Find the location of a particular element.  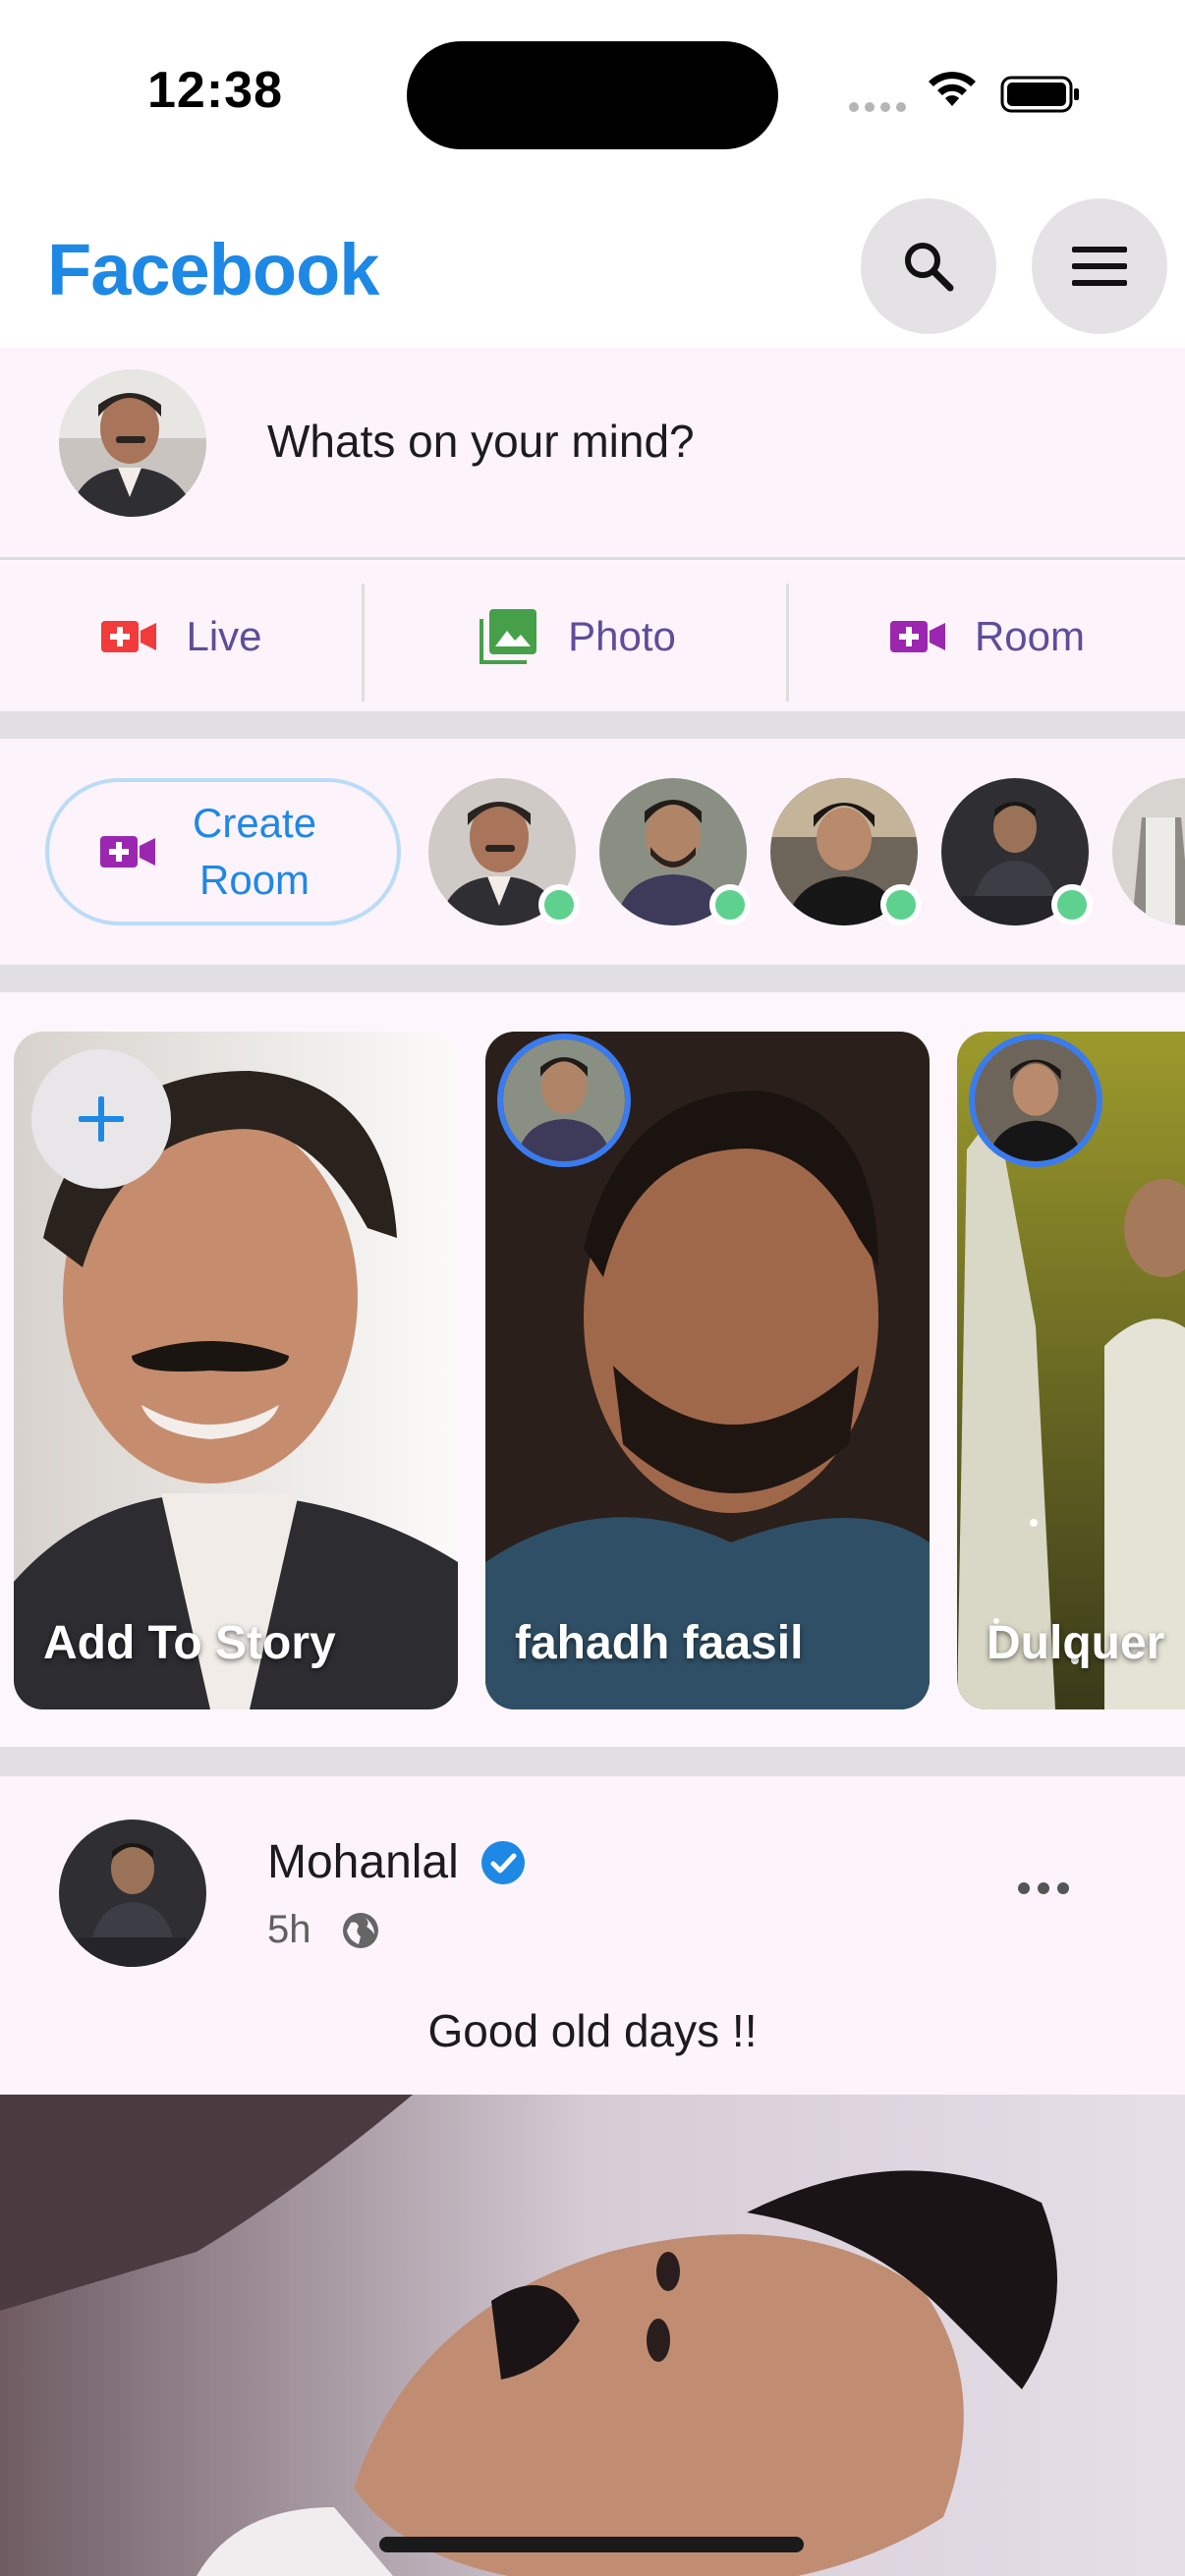

photo-button: Photo is located at coordinates (577, 636).